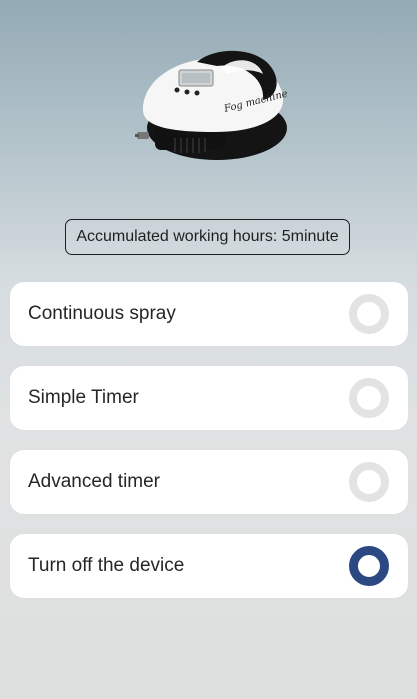  What do you see at coordinates (106, 565) in the screenshot?
I see `option-label: Turn off the device` at bounding box center [106, 565].